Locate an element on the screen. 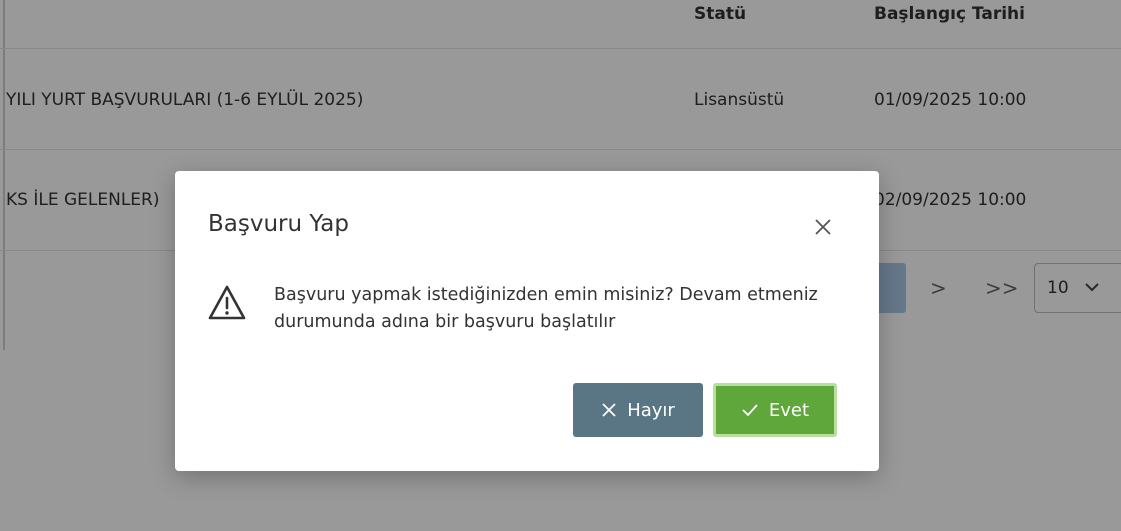 This screenshot has height=531, width=1121. no-button-label: Hayır is located at coordinates (651, 410).